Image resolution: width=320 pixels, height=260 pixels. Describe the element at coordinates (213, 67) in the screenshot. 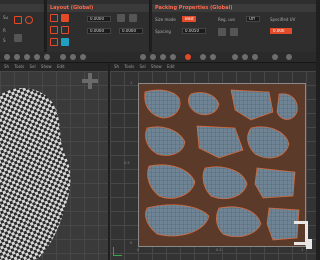

I see `viewport-uv-header: Sh Tools Sel Show Edit` at that location.